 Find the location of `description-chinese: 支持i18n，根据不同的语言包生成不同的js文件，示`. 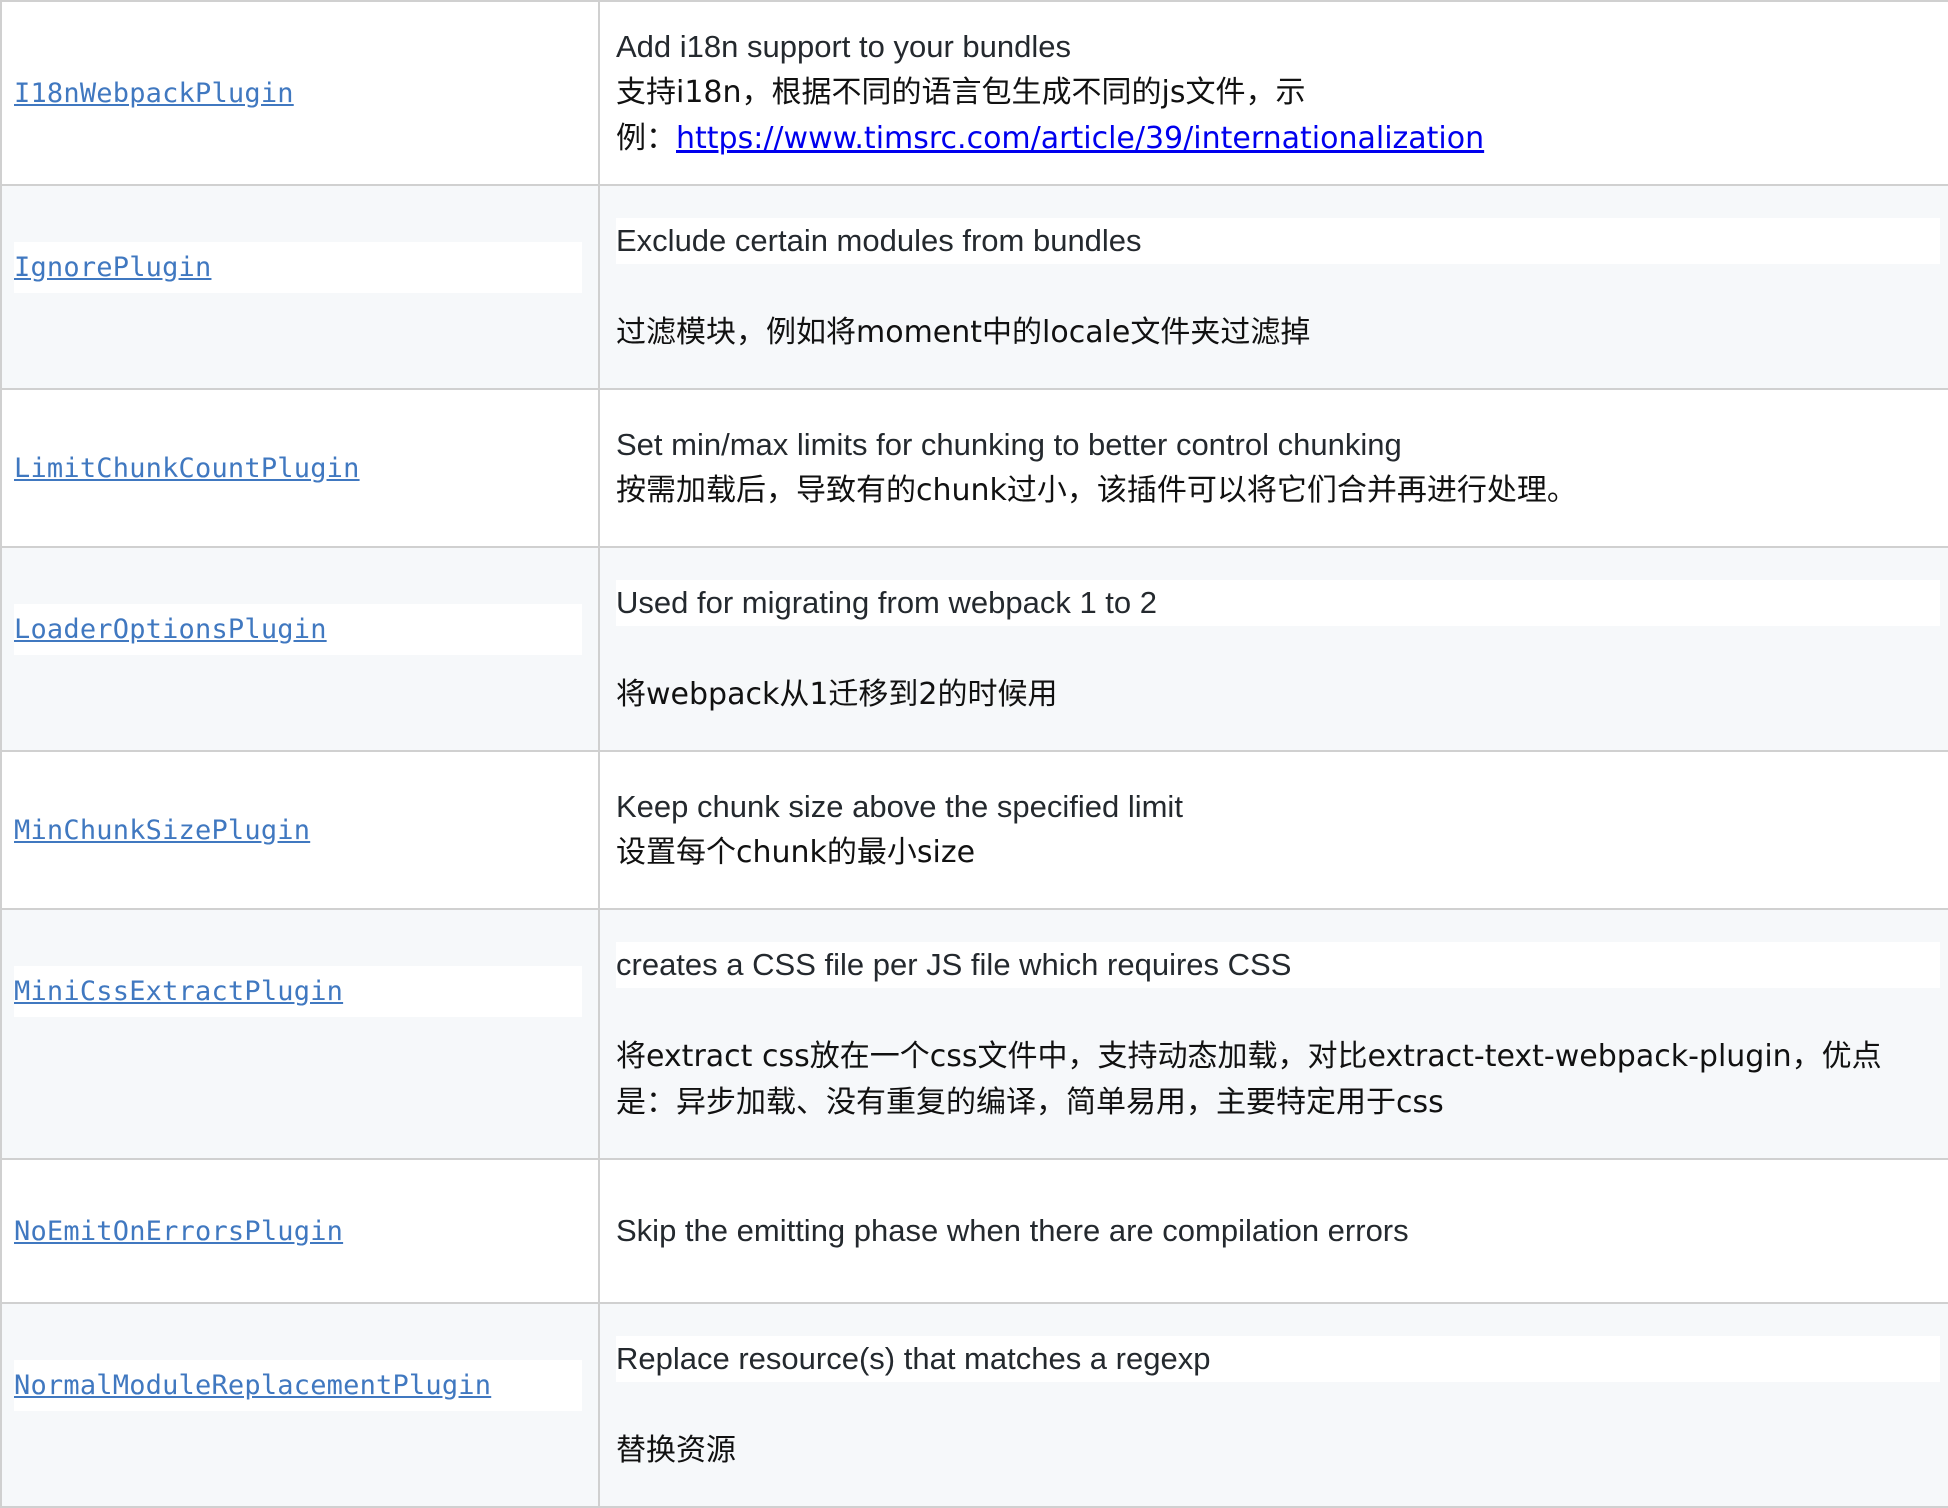

description-chinese: 支持i18n，根据不同的语言包生成不同的js文件，示 is located at coordinates (1278, 93).